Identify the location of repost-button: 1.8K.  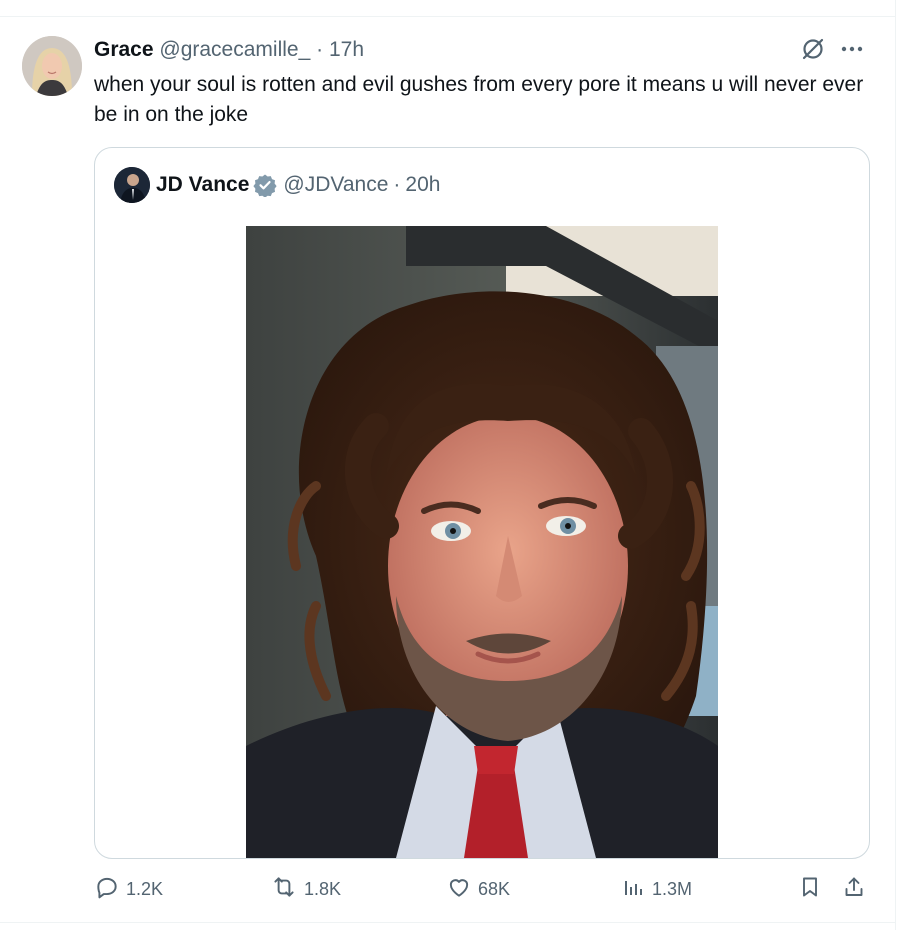
(305, 889).